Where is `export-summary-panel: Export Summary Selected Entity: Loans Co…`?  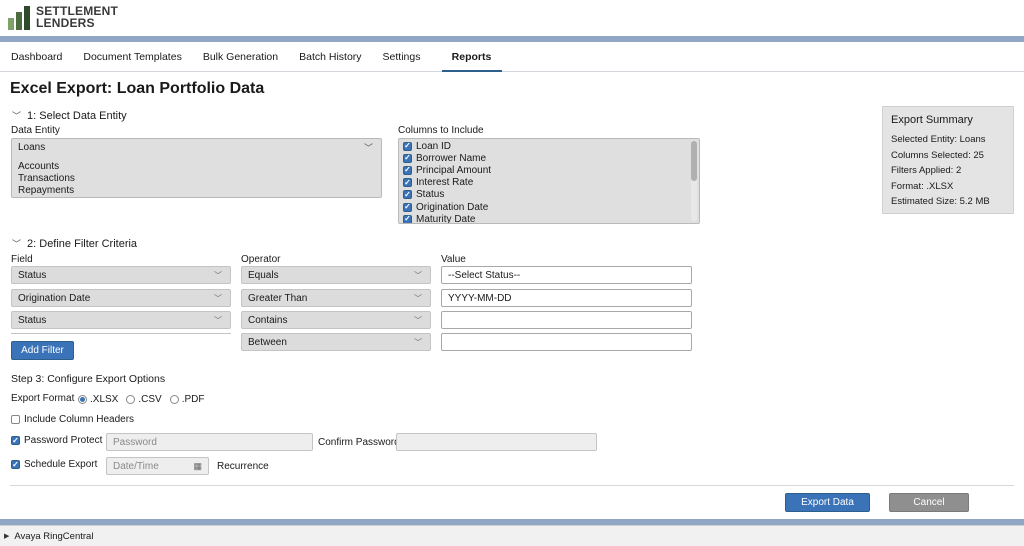
export-summary-panel: Export Summary Selected Entity: Loans Co… is located at coordinates (948, 160).